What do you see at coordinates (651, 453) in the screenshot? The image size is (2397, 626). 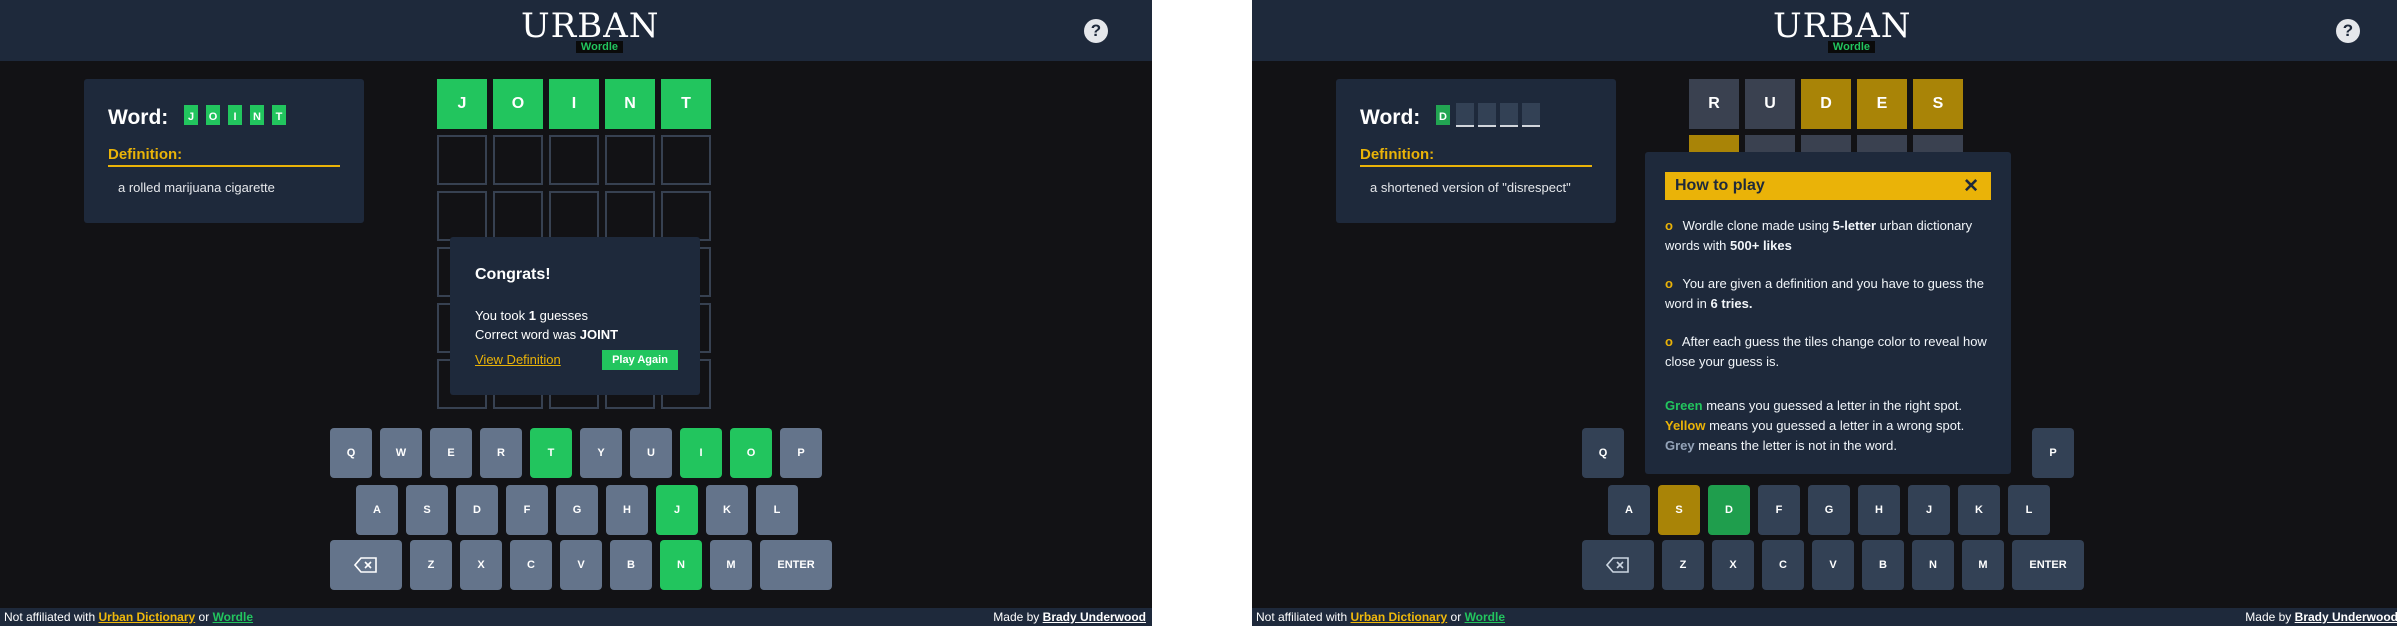 I see `key: U` at bounding box center [651, 453].